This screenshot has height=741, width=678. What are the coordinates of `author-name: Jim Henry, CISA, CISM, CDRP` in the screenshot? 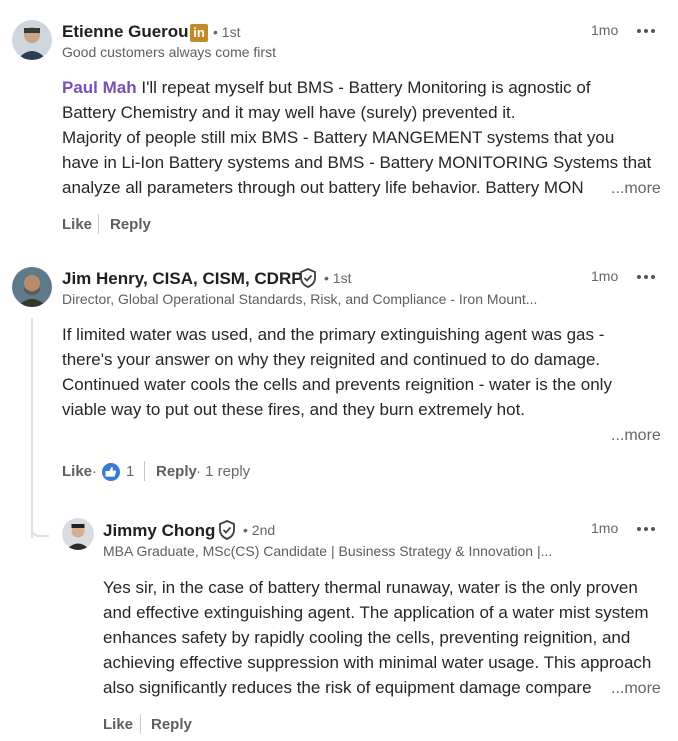 It's located at (182, 279).